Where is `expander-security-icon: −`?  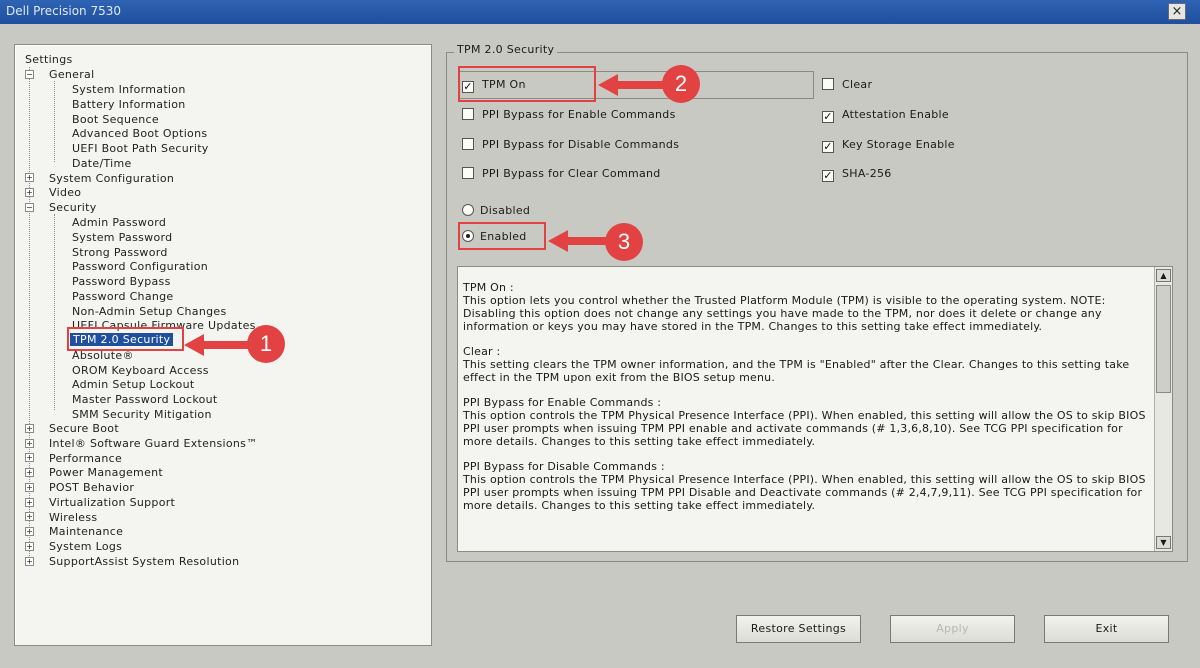 expander-security-icon: − is located at coordinates (29, 207).